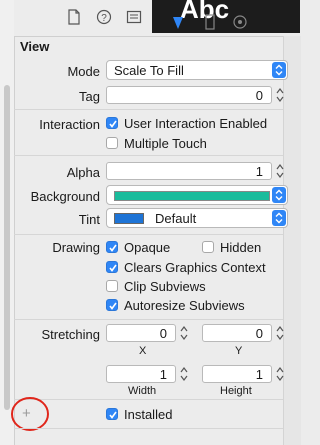 The width and height of the screenshot is (320, 445). I want to click on tag-value: 0, so click(259, 95).